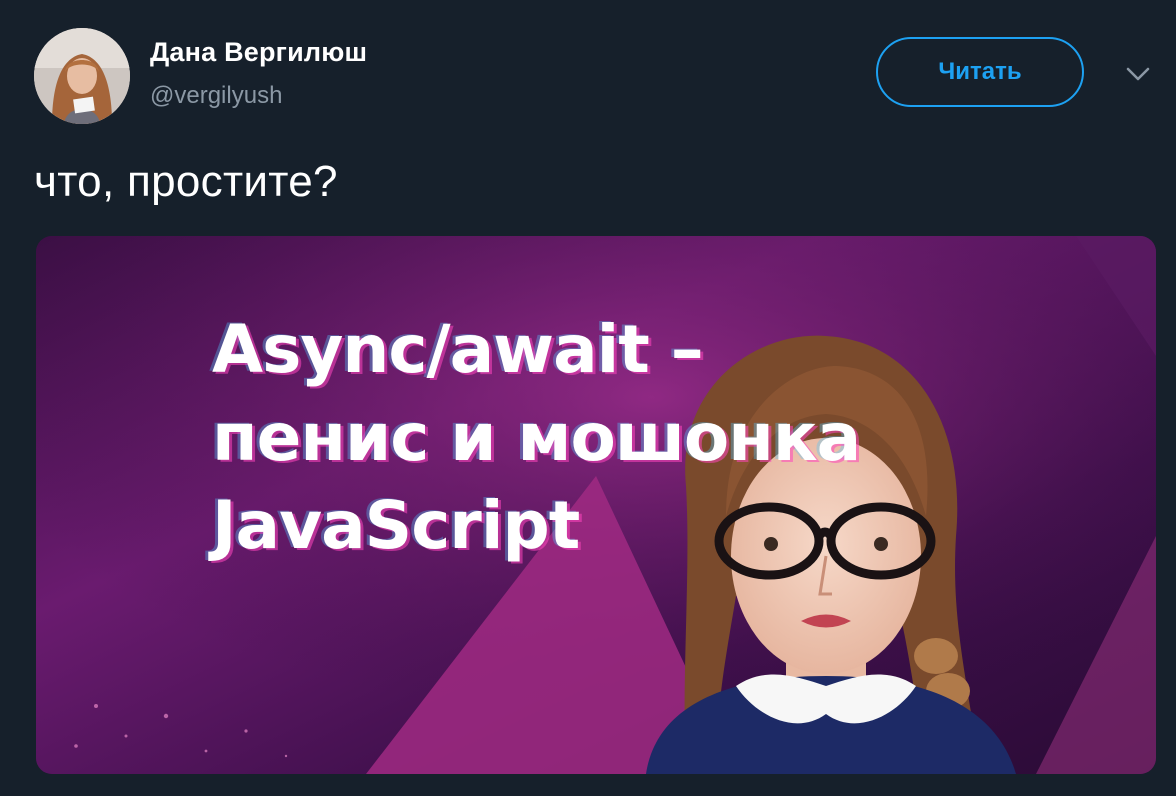  Describe the element at coordinates (396, 525) in the screenshot. I see `headline-line: JavaScript` at that location.